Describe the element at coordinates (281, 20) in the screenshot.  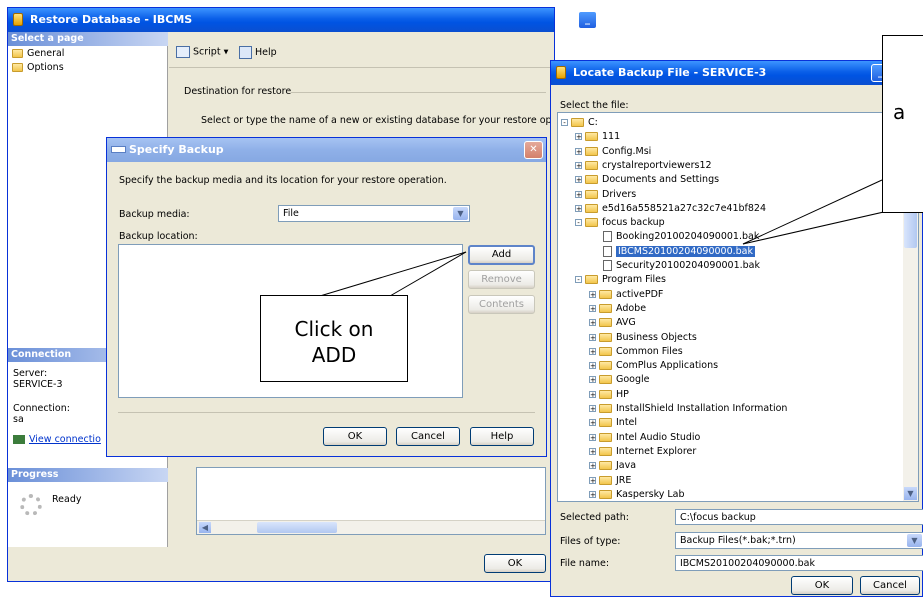
I see `restore-title-bar: Restore Database - IBCMS` at that location.